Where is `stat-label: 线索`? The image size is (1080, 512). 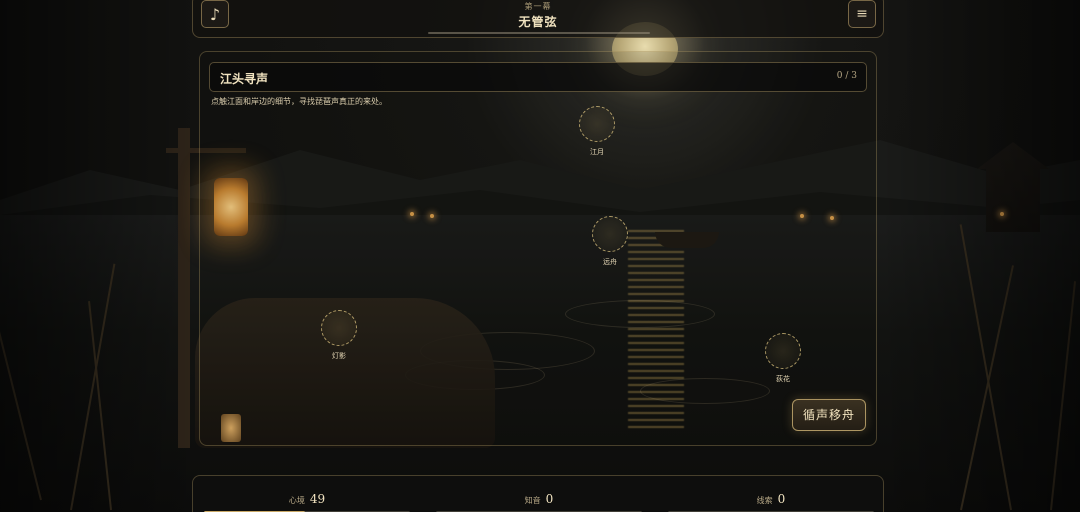
stat-label: 线索 is located at coordinates (764, 500).